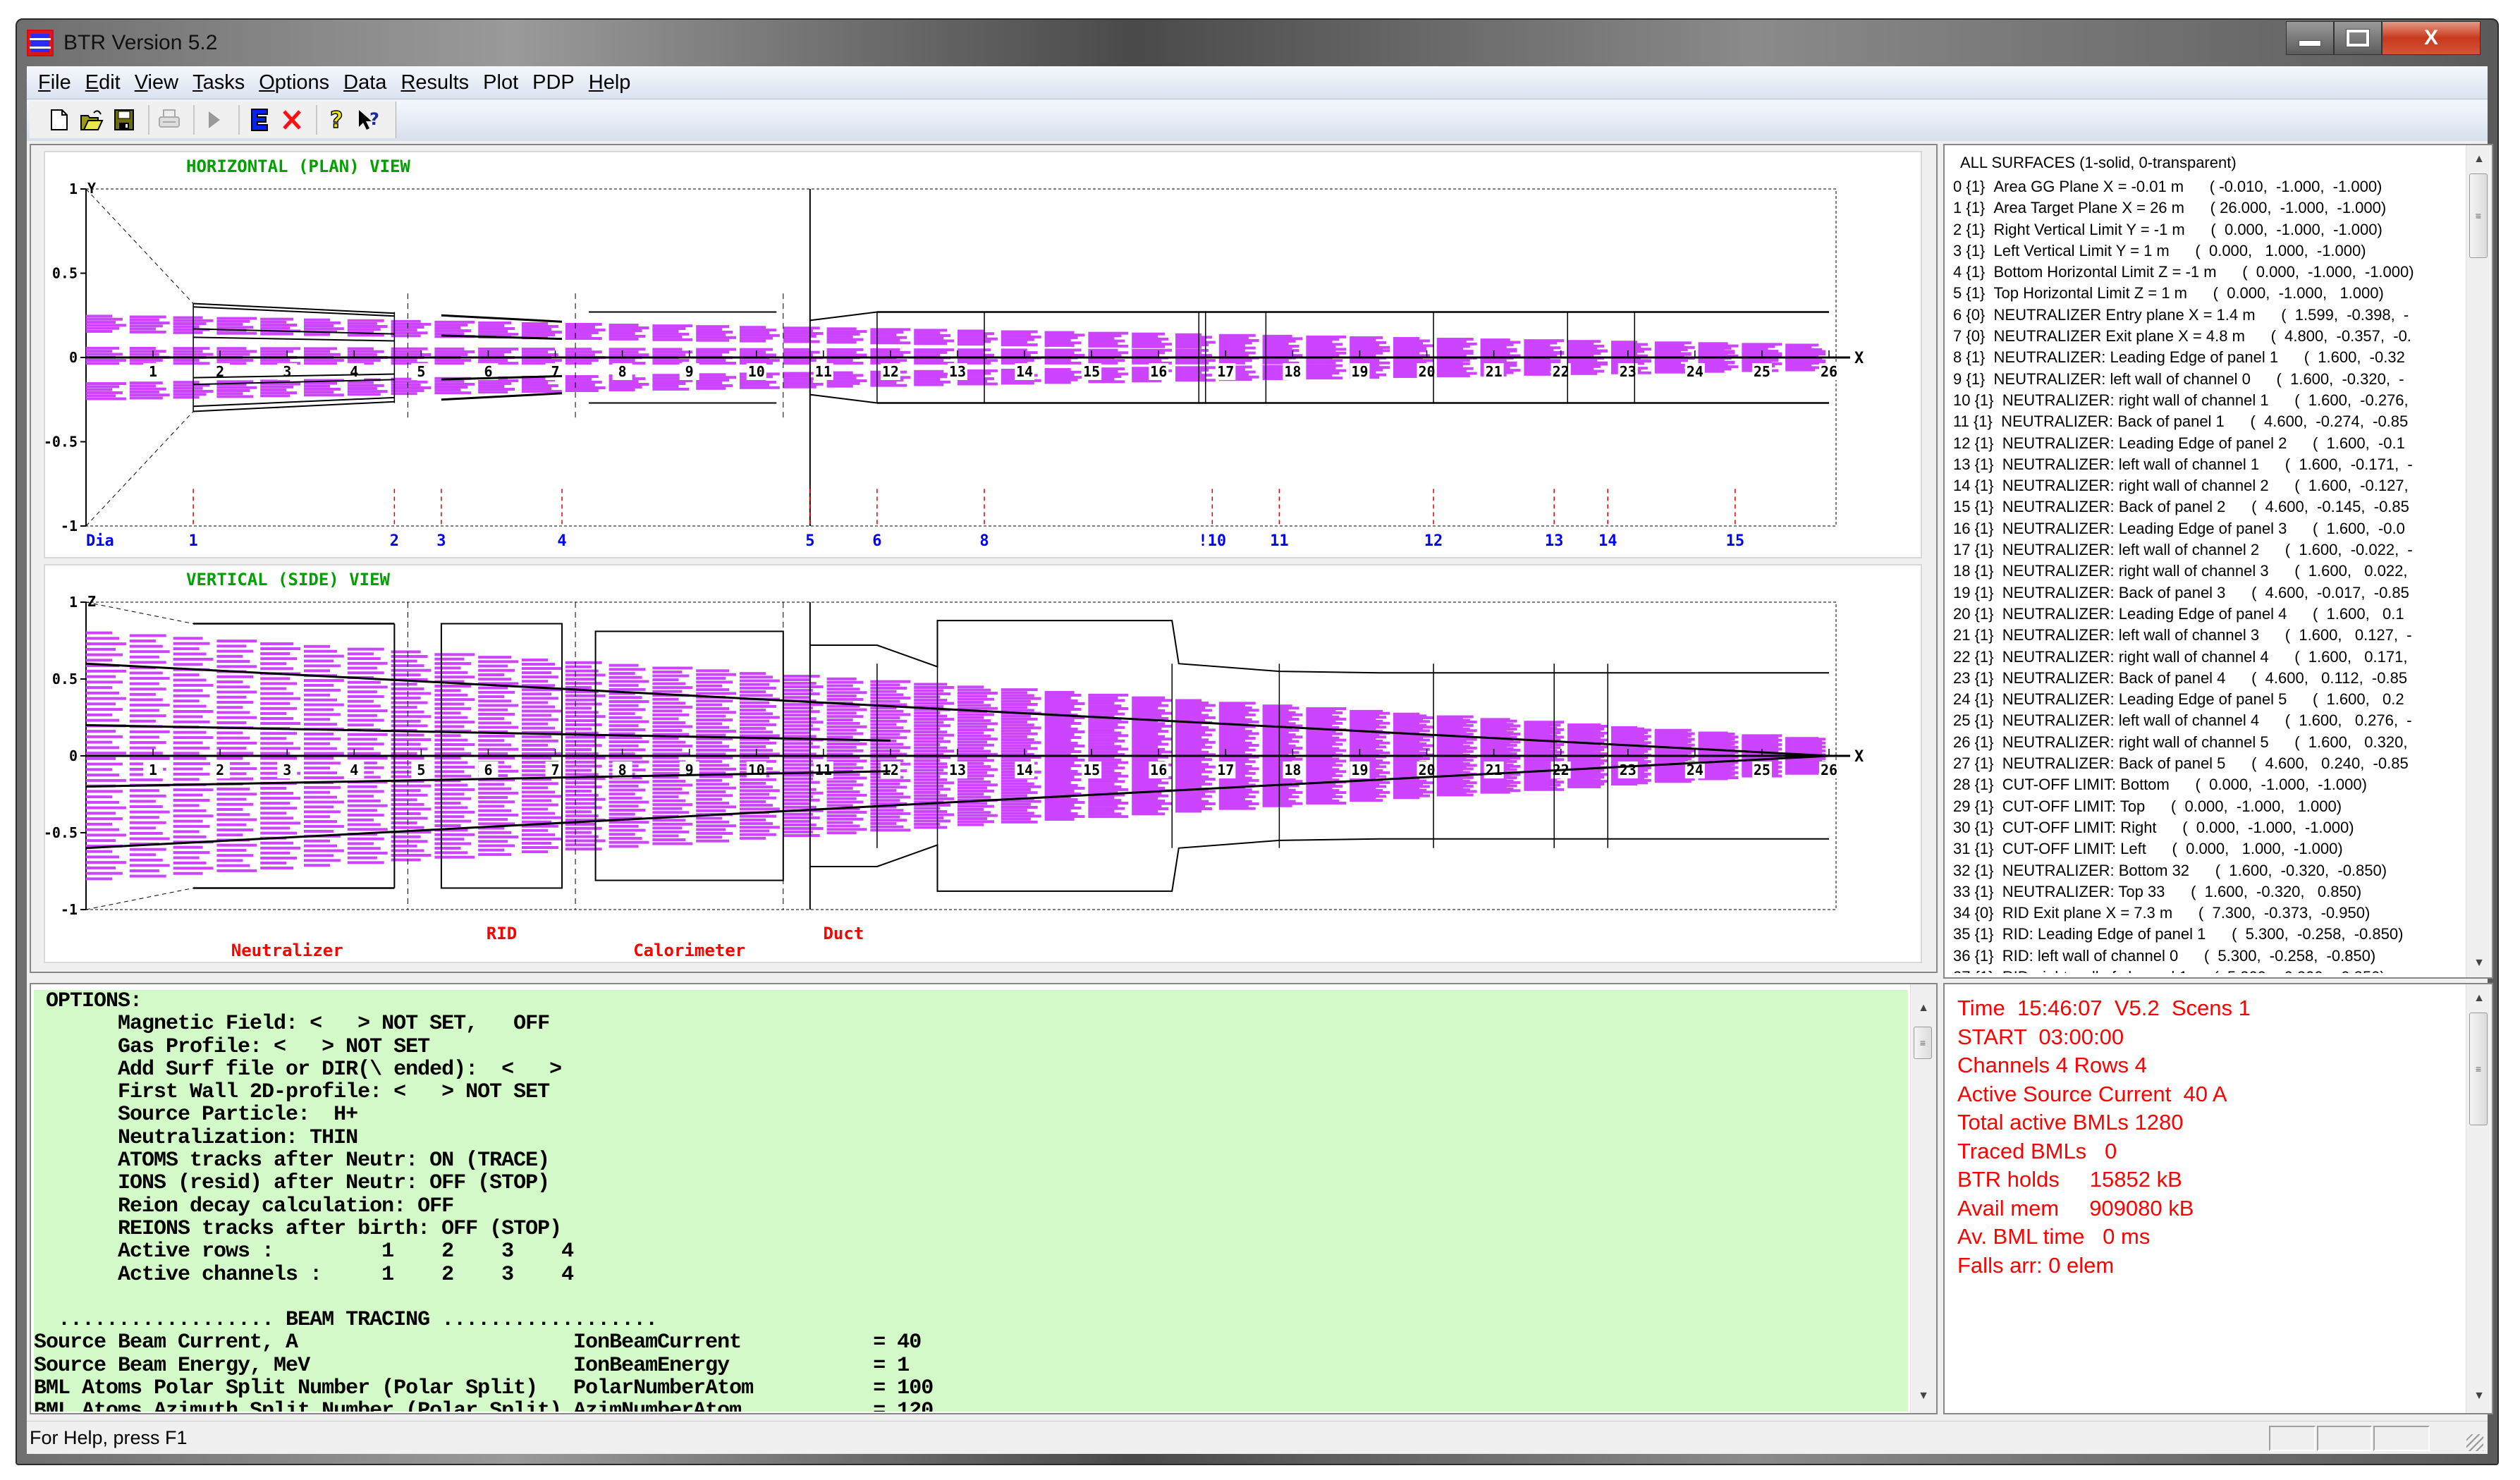  Describe the element at coordinates (156, 82) in the screenshot. I see `menu-view: View` at that location.